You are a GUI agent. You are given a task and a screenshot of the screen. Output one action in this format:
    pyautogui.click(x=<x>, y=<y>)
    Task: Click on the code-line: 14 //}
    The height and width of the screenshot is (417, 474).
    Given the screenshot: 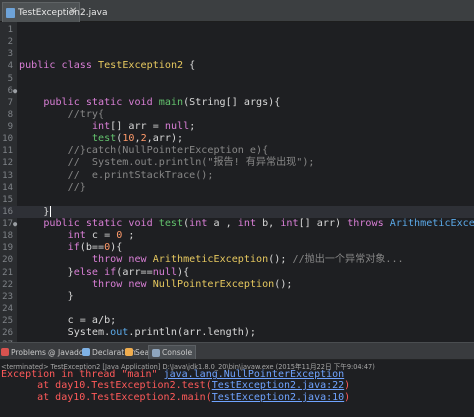 What is the action you would take?
    pyautogui.click(x=237, y=188)
    